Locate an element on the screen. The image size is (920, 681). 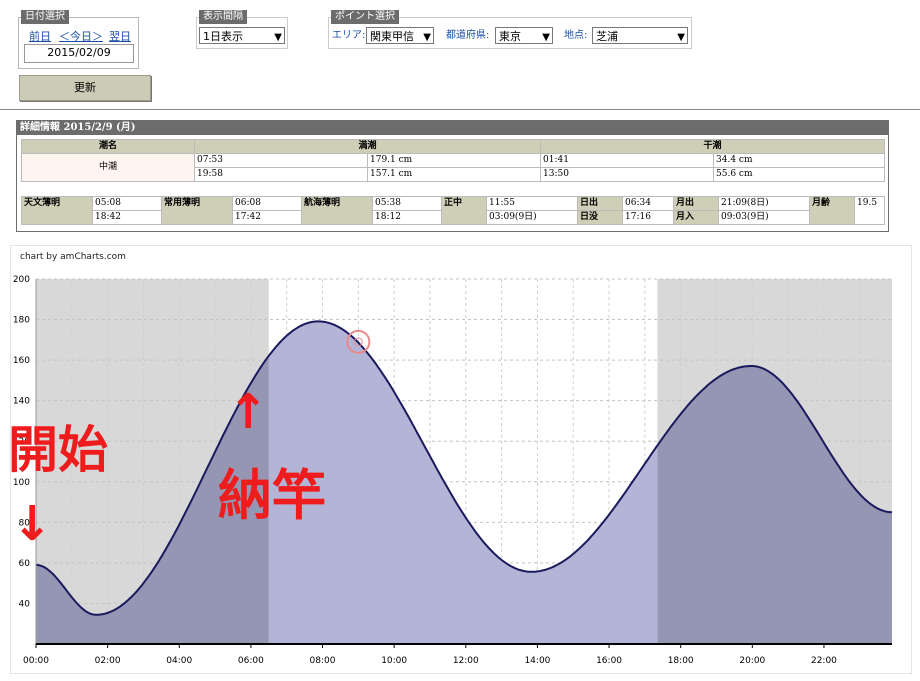
prefecture-select-value: 東京 is located at coordinates (510, 36).